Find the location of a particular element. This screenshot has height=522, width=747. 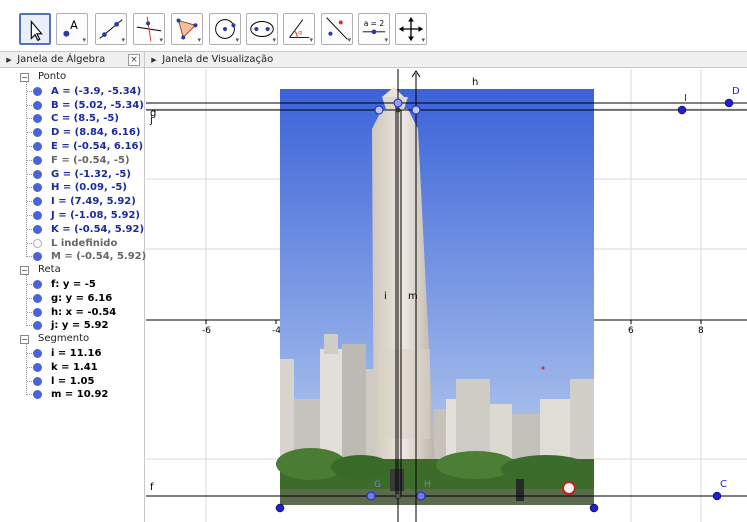

point-C is located at coordinates (717, 496).